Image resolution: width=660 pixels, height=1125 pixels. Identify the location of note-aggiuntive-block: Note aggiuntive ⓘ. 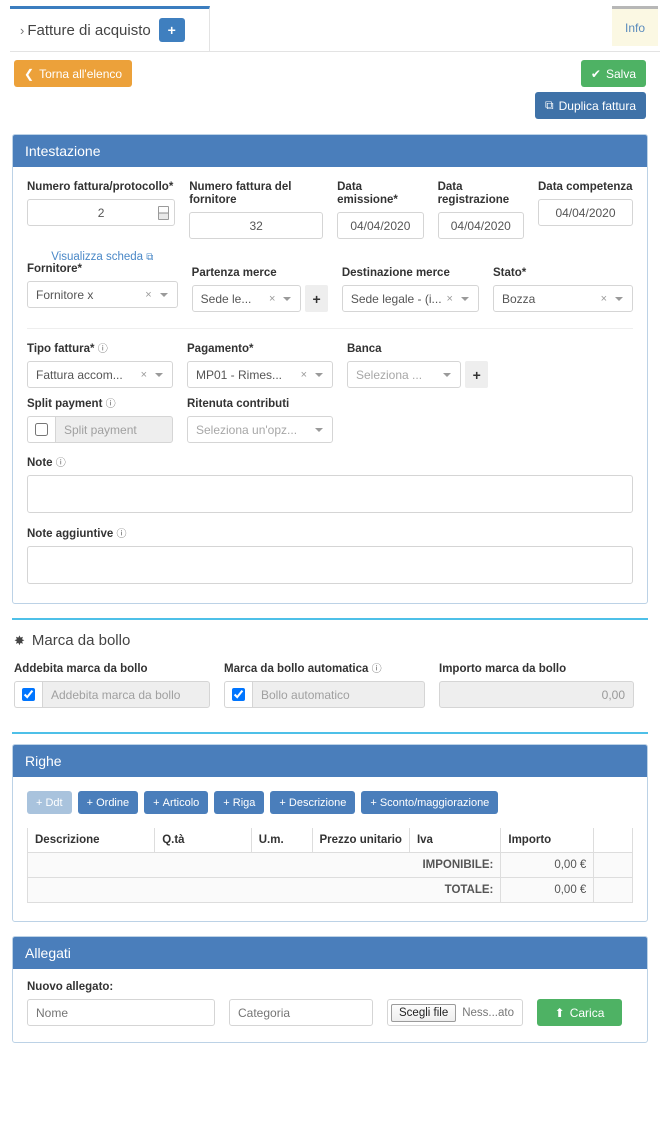
(330, 557).